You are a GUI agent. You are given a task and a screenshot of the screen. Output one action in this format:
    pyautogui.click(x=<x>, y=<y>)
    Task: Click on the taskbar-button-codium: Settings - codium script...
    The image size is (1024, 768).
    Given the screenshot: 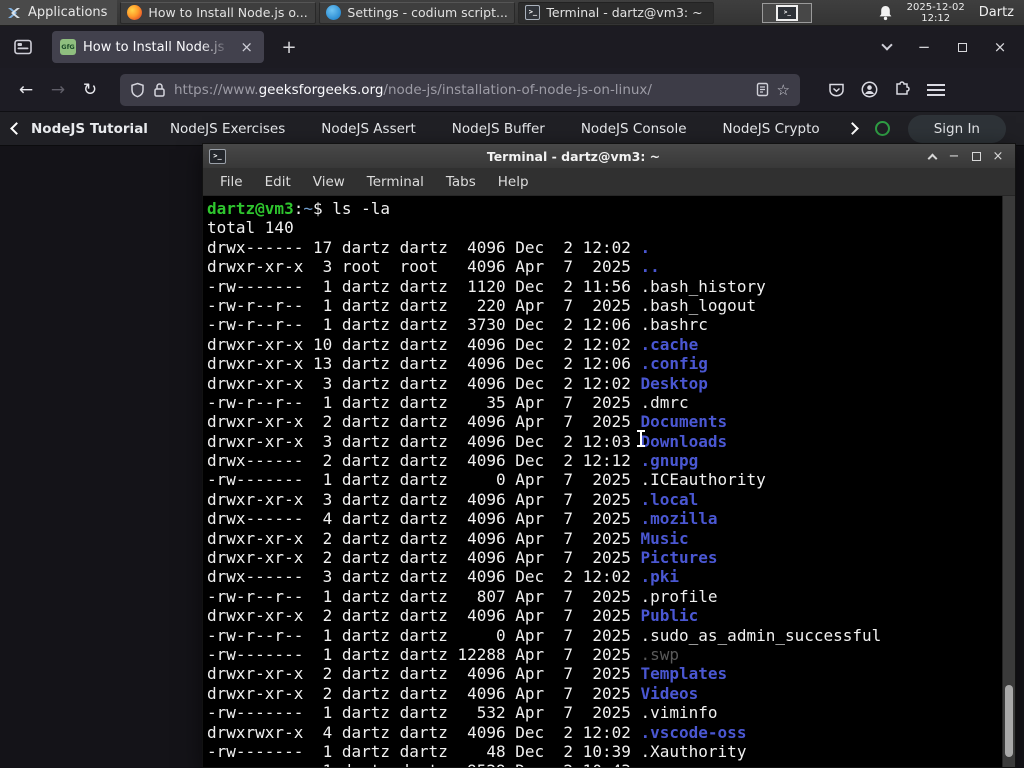 What is the action you would take?
    pyautogui.click(x=417, y=12)
    